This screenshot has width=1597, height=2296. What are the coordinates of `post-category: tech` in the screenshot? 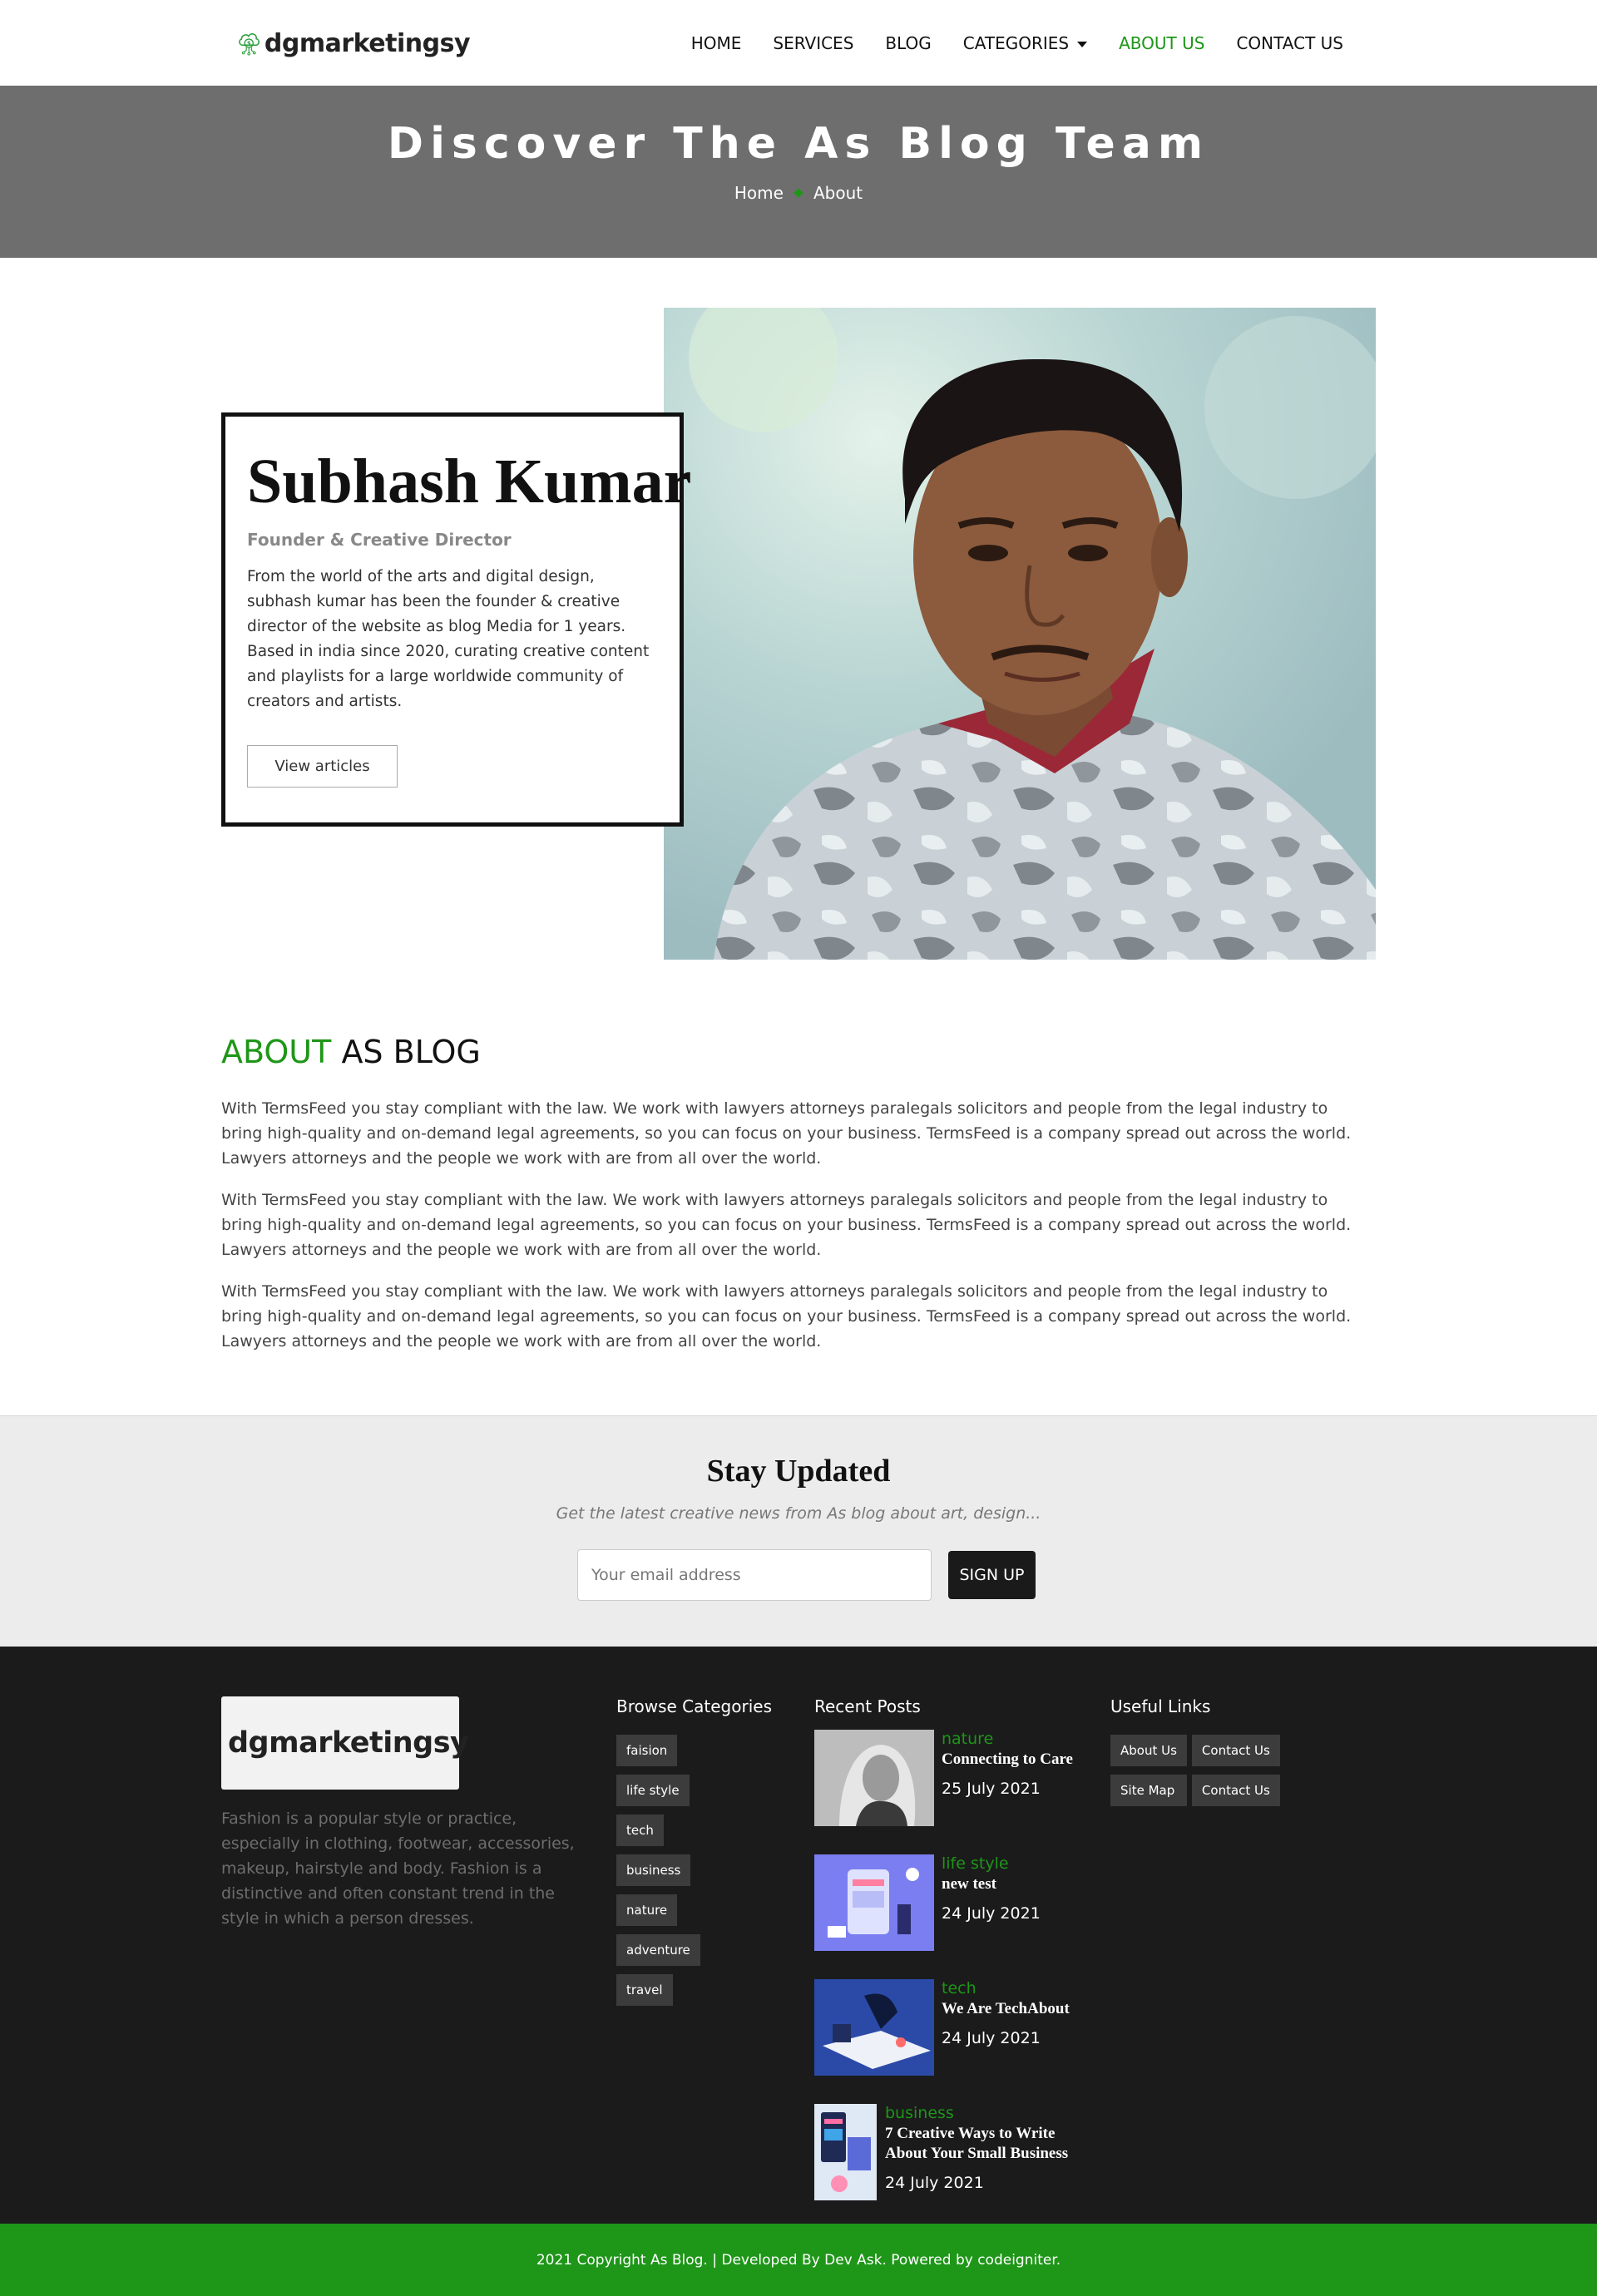 It's located at (1025, 1988).